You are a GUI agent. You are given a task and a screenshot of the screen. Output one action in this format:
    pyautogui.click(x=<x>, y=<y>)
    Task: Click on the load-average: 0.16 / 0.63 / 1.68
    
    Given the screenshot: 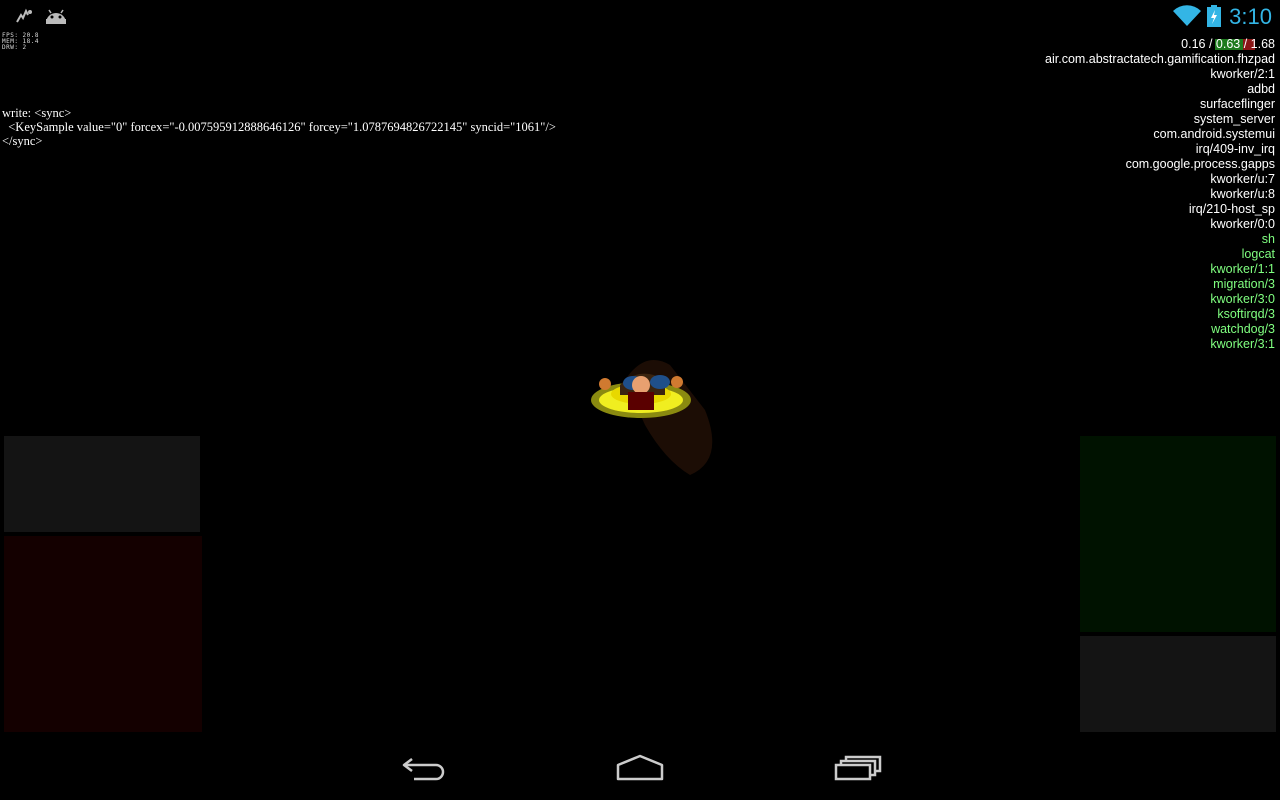 What is the action you would take?
    pyautogui.click(x=1228, y=44)
    